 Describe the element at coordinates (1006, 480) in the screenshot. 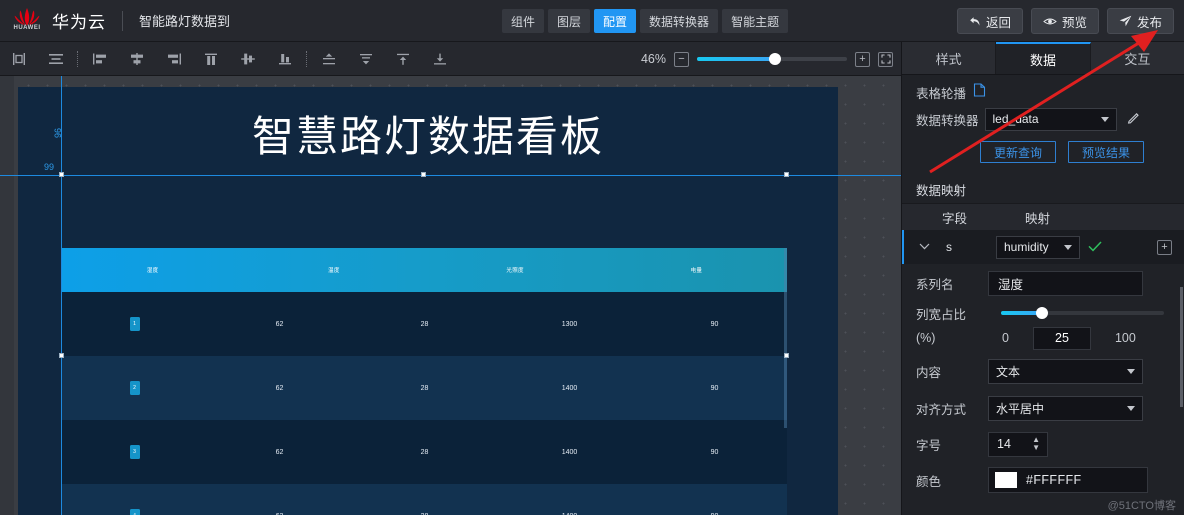

I see `color-swatch` at that location.